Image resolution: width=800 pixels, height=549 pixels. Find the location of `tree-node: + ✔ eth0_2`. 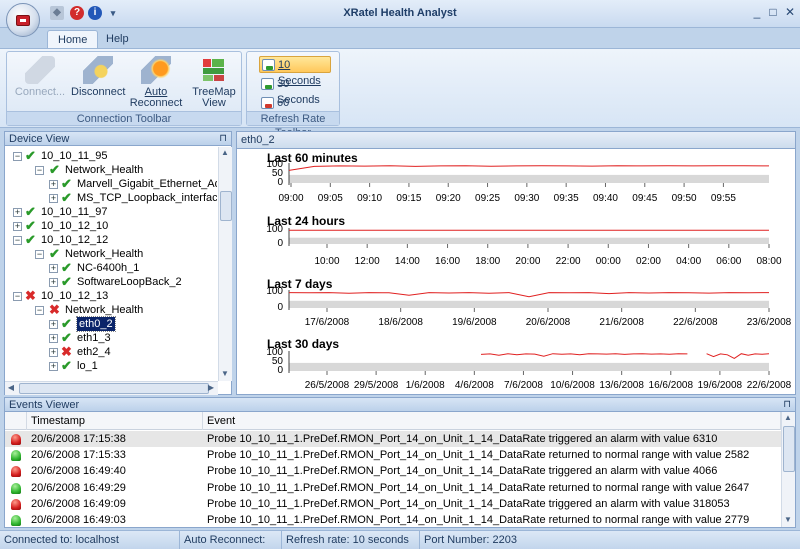

tree-node: + ✔ eth0_2 is located at coordinates (111, 324).